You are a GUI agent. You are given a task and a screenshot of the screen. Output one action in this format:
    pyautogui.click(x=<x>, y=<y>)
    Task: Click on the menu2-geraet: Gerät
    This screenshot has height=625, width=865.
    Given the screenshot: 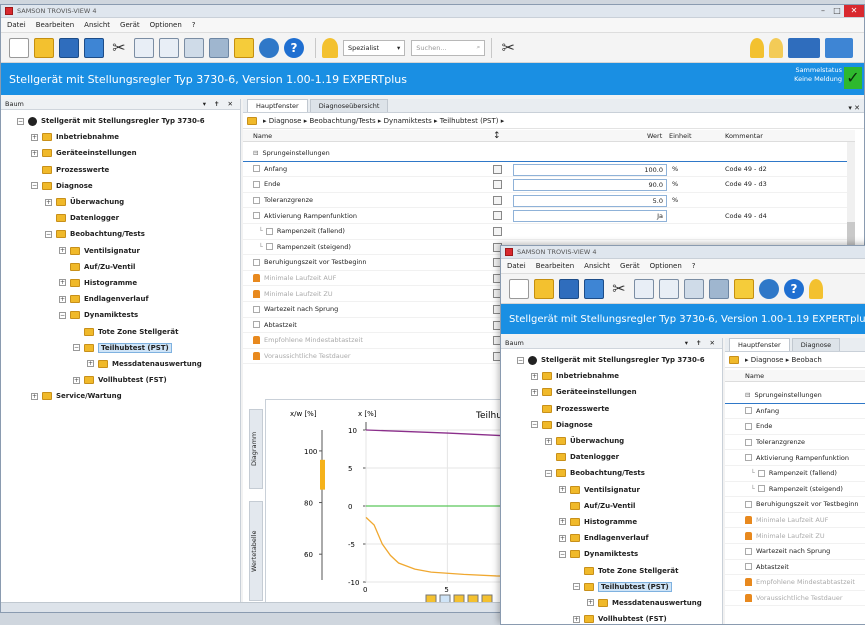 What is the action you would take?
    pyautogui.click(x=630, y=266)
    